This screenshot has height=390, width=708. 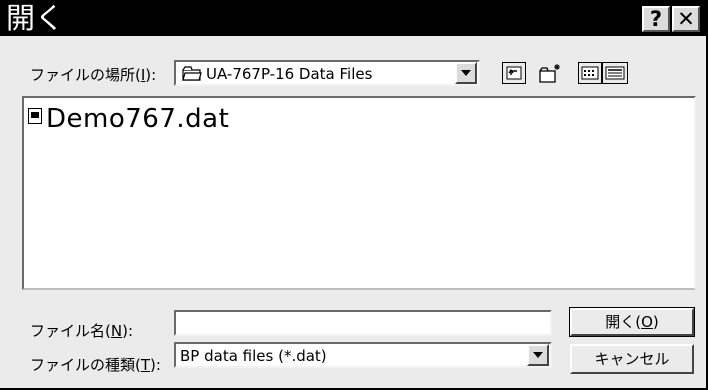 What do you see at coordinates (95, 365) in the screenshot?
I see `filetype-label: ファイルの種類(T):` at bounding box center [95, 365].